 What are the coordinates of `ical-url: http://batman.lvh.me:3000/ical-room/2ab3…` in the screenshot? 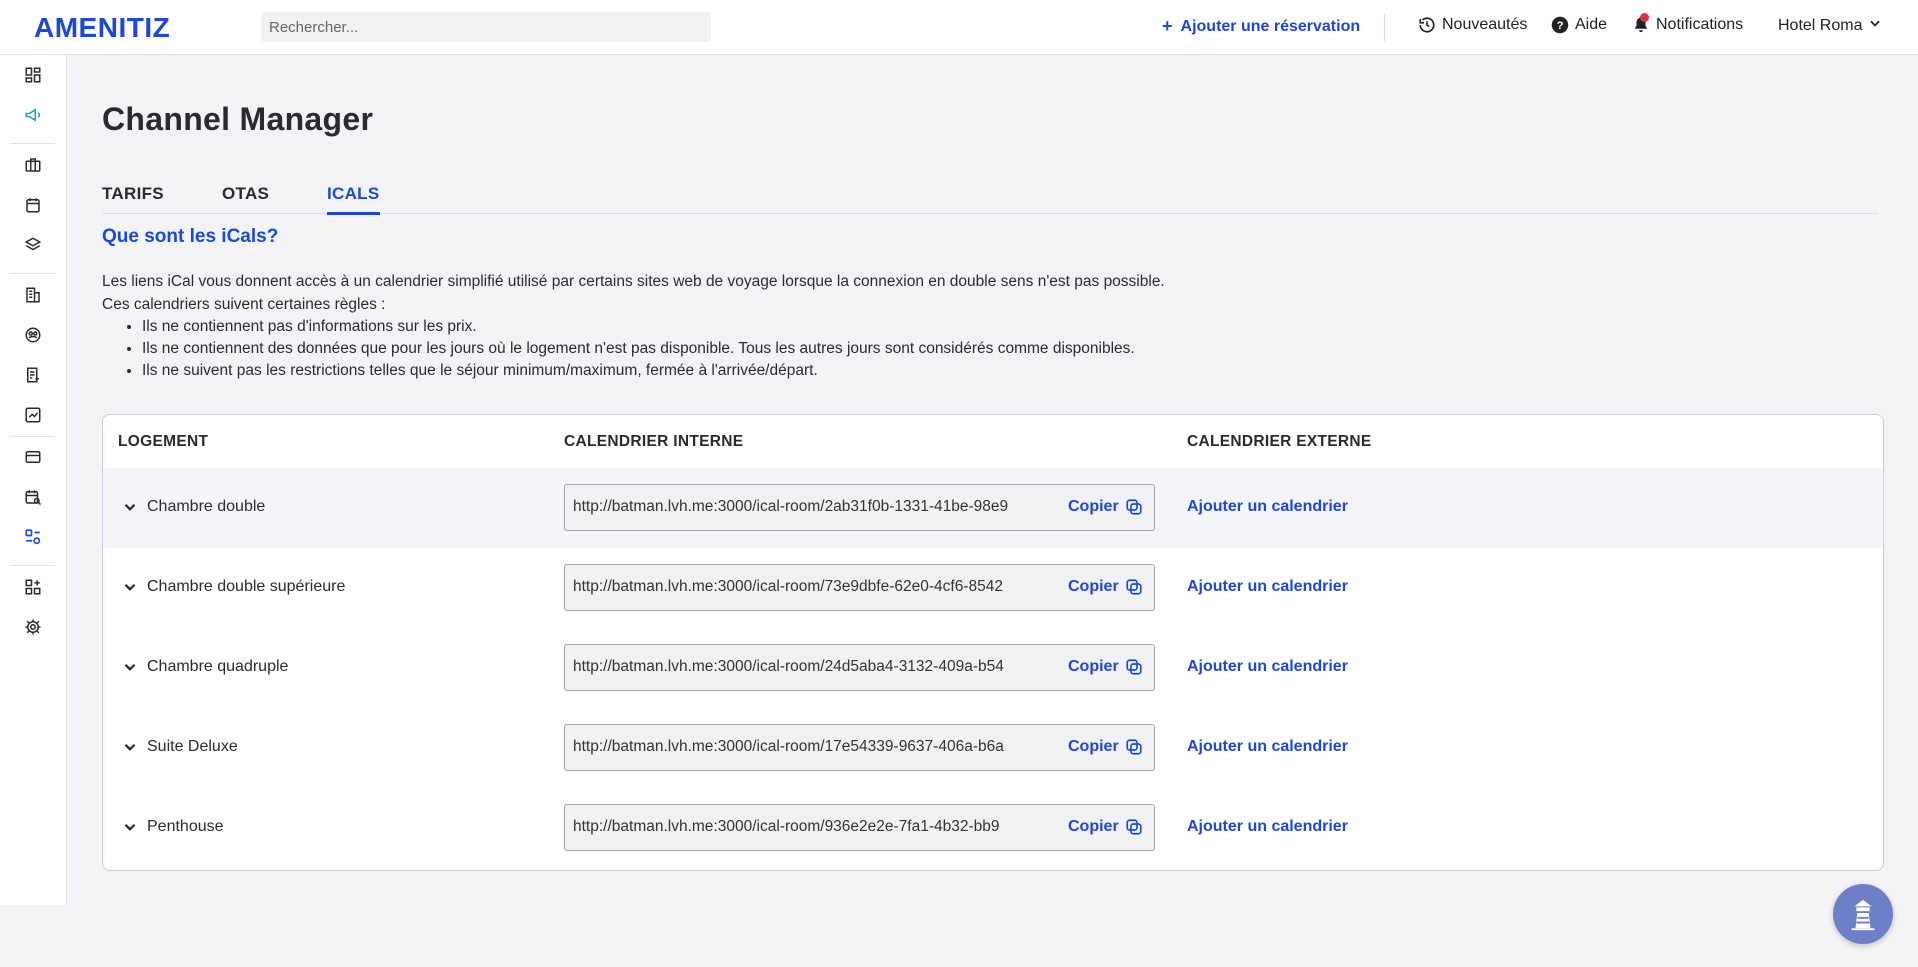 It's located at (791, 506).